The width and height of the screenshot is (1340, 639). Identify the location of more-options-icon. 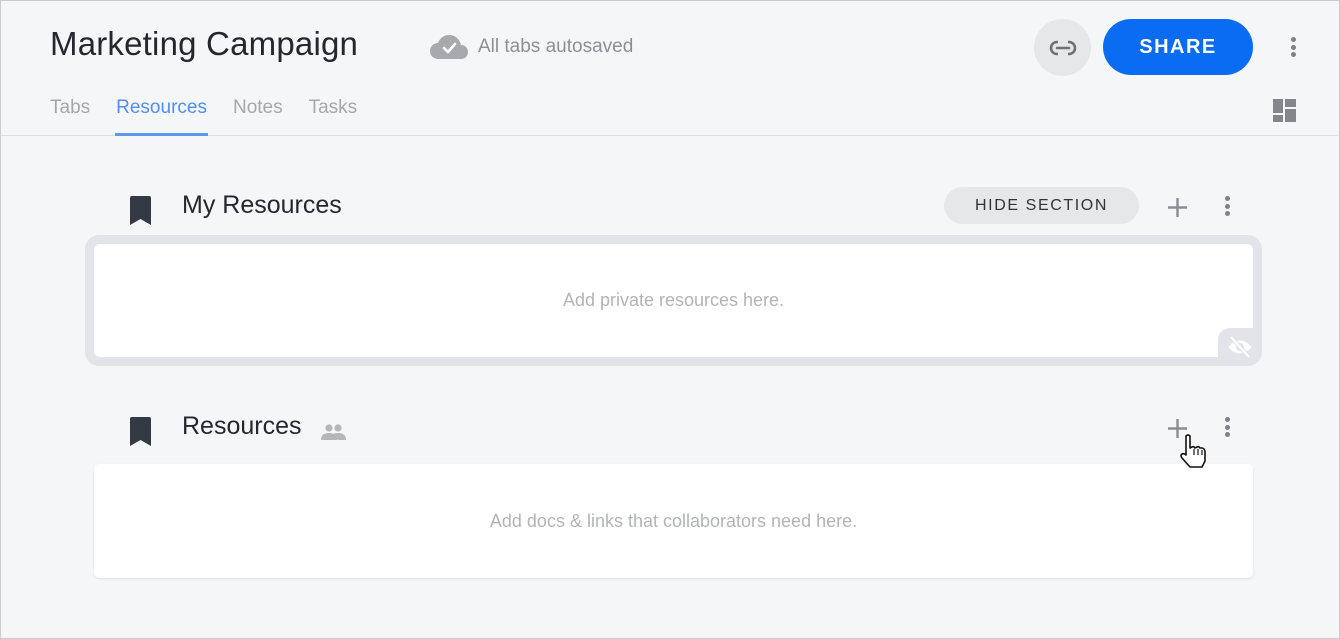
(1293, 47).